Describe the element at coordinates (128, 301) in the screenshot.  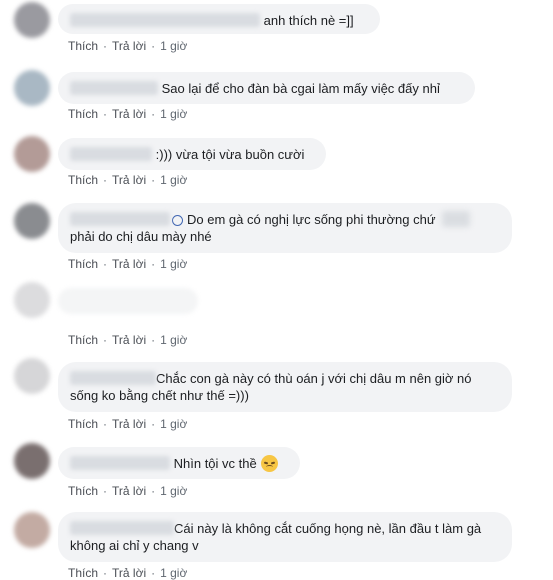
I see `comment-bubble` at that location.